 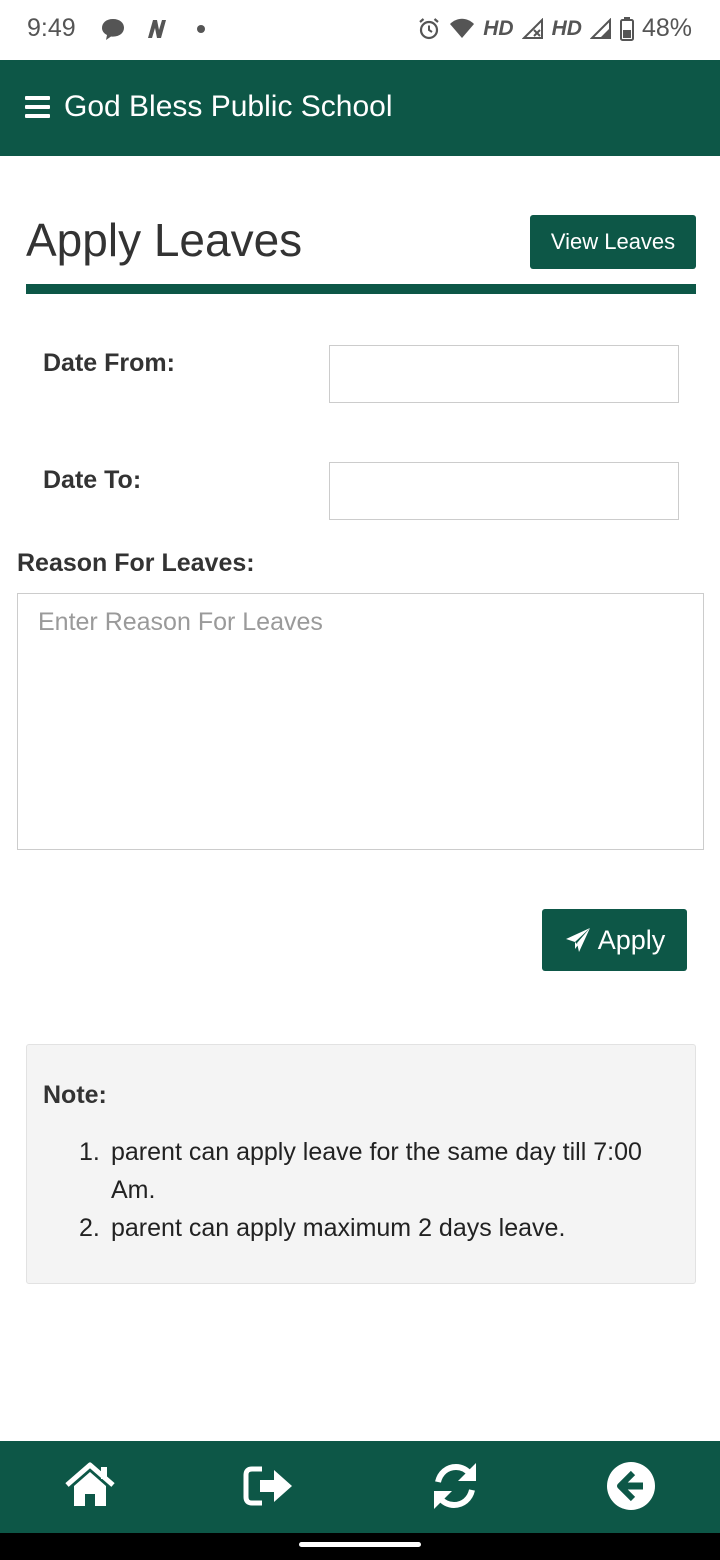 I want to click on wifi-icon, so click(x=462, y=28).